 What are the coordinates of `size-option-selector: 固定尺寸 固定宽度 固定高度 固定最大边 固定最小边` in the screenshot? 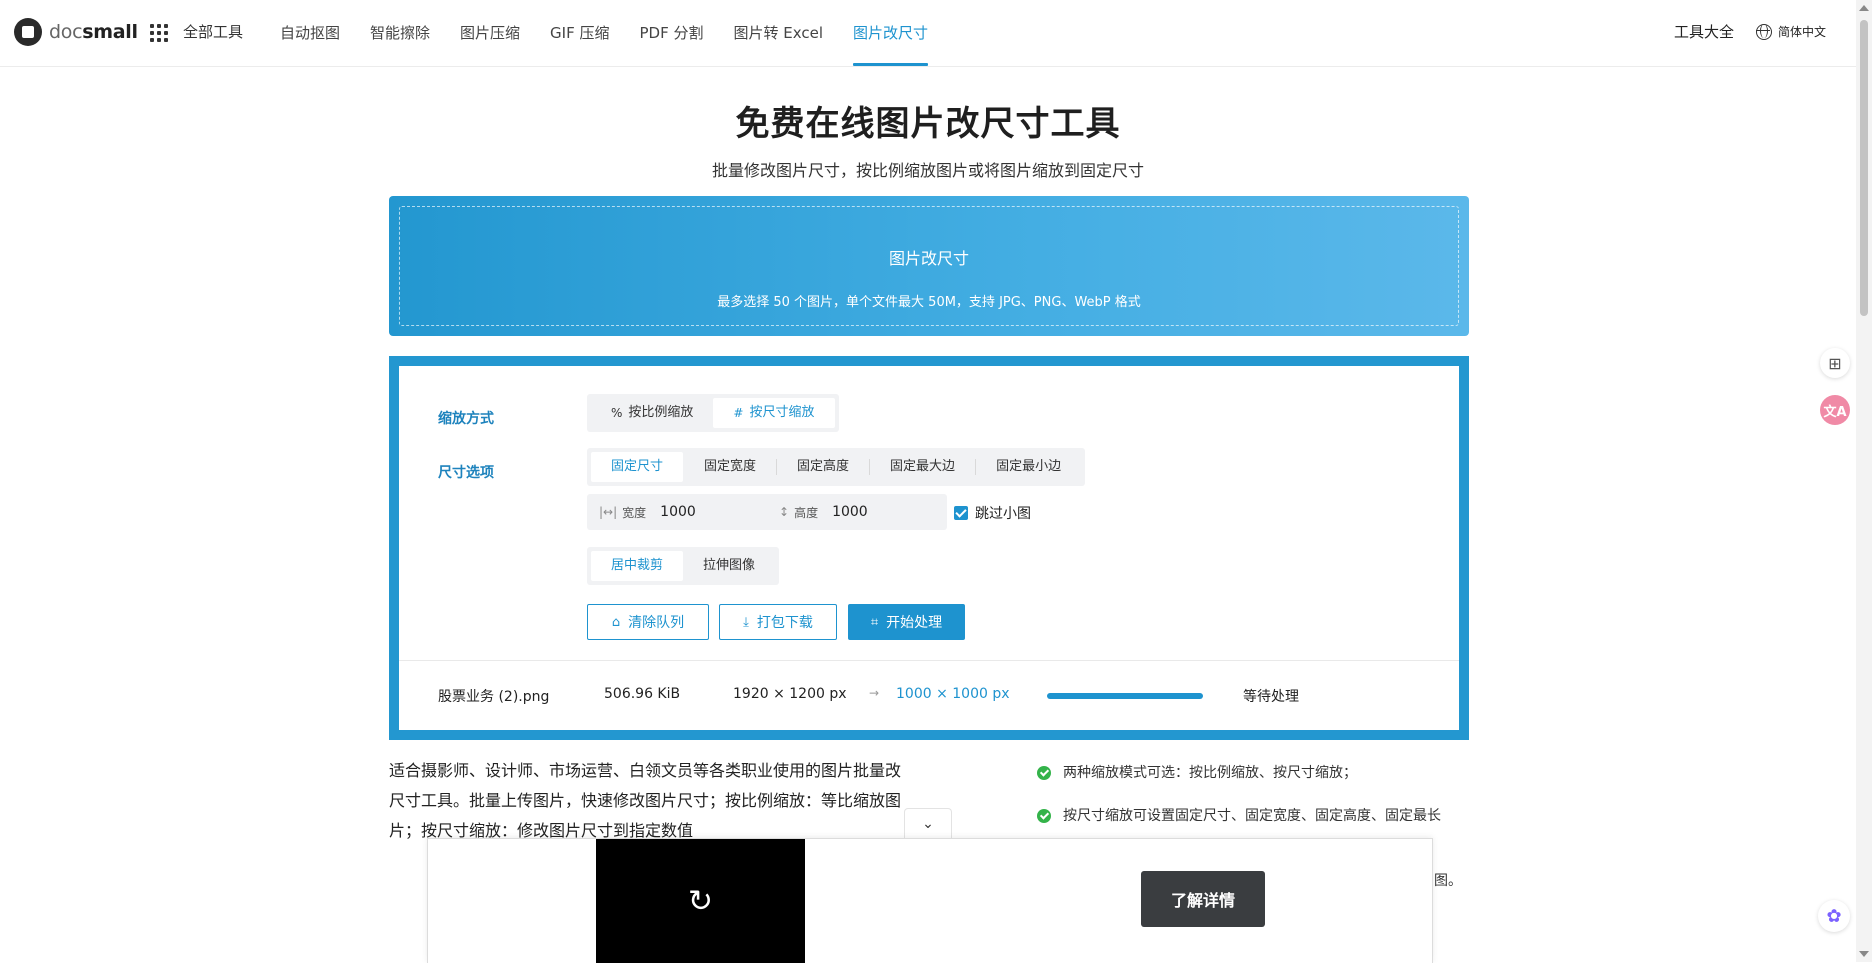 It's located at (836, 467).